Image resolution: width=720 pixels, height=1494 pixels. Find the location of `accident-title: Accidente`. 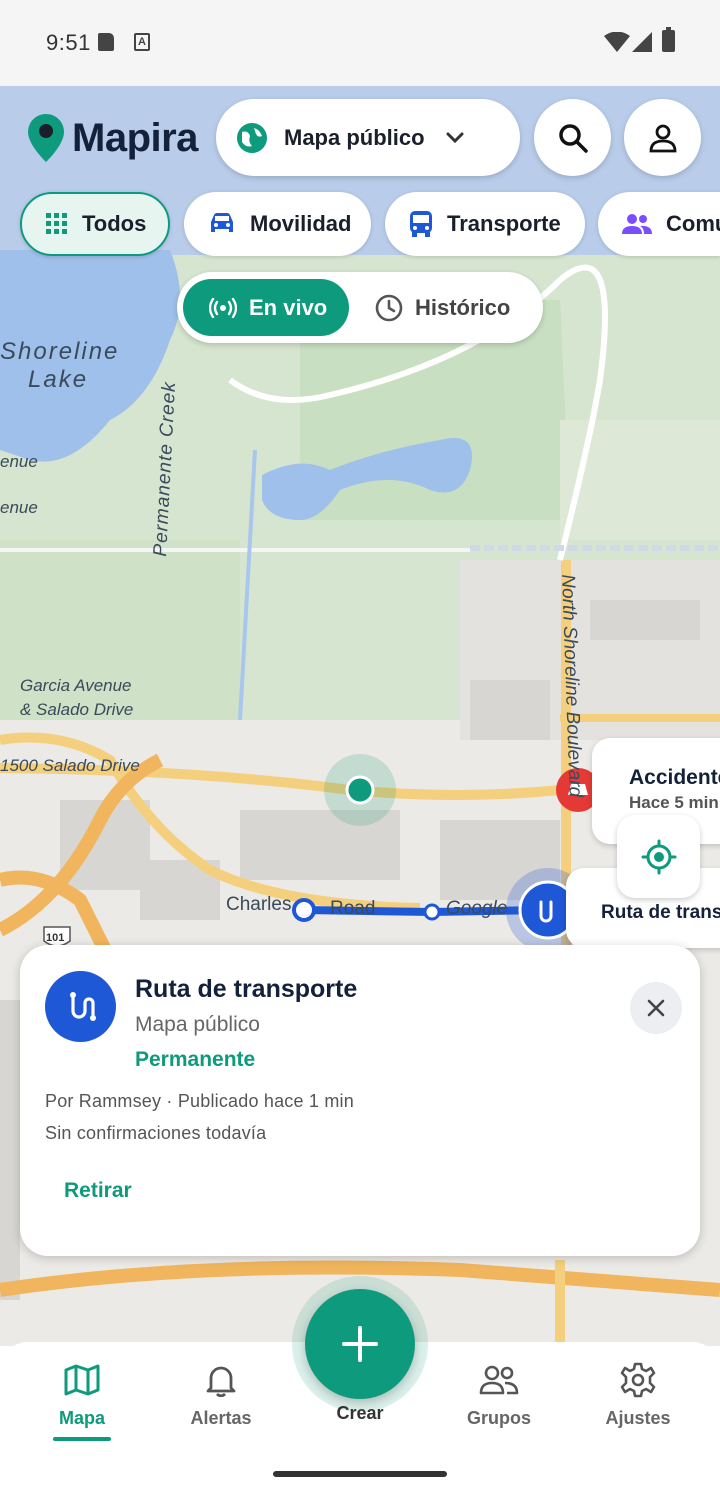

accident-title: Accidente is located at coordinates (674, 777).